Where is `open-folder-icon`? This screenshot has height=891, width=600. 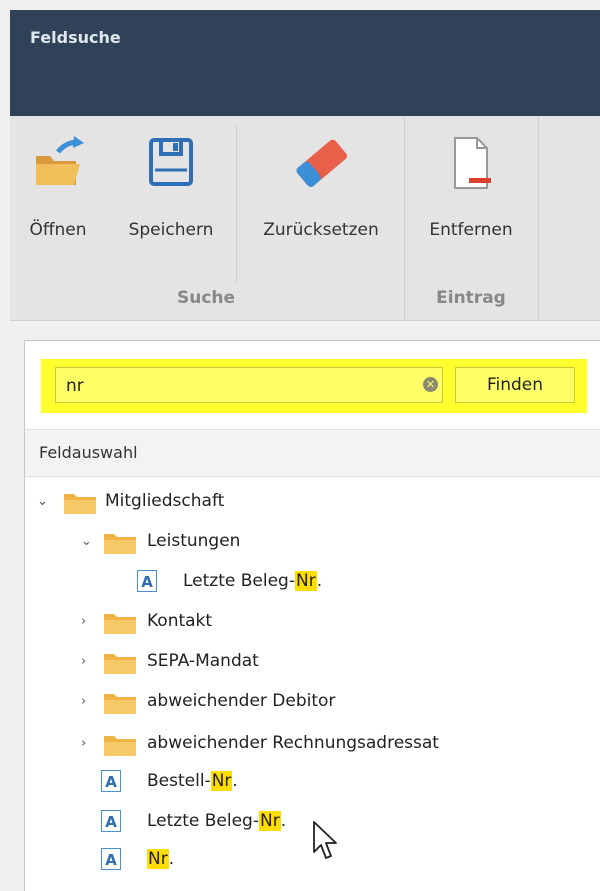
open-folder-icon is located at coordinates (60, 160).